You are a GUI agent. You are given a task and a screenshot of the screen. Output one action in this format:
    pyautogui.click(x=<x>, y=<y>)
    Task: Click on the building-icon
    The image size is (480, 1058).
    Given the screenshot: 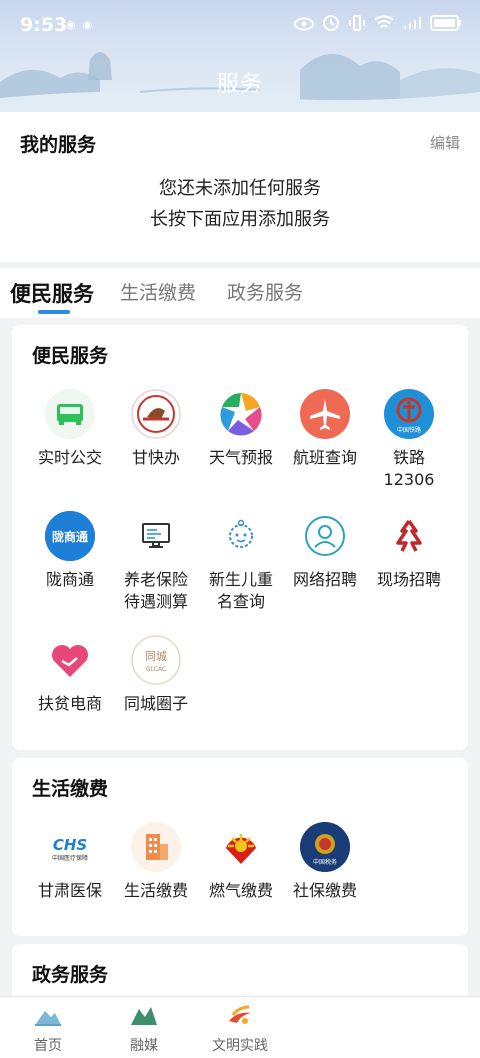 What is the action you would take?
    pyautogui.click(x=156, y=847)
    